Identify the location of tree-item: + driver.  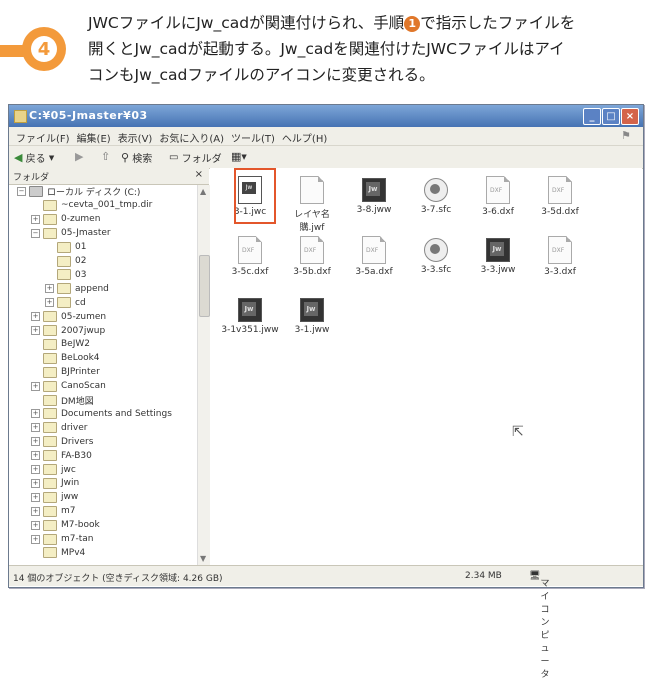
(59, 427).